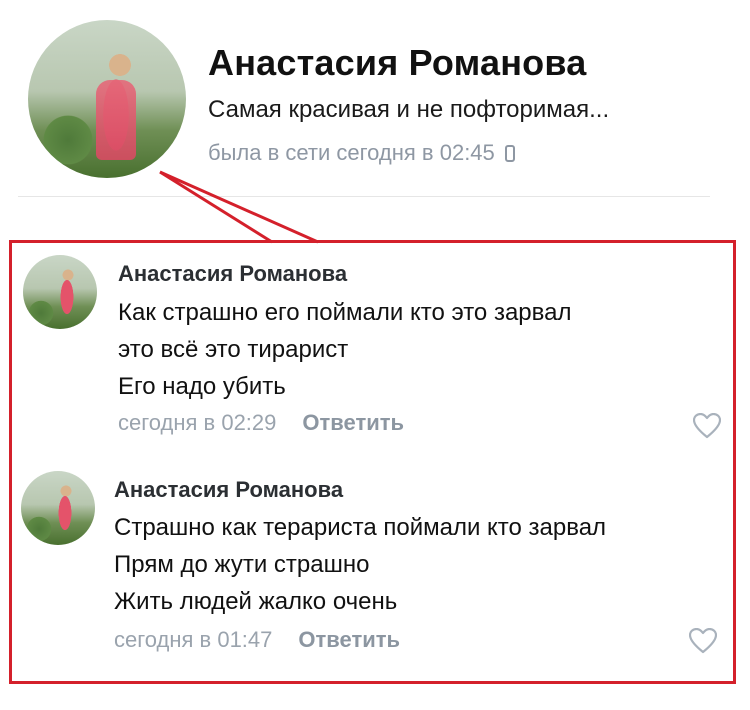 The image size is (750, 710). What do you see at coordinates (202, 386) in the screenshot?
I see `comment-text-line: Его надо убить` at bounding box center [202, 386].